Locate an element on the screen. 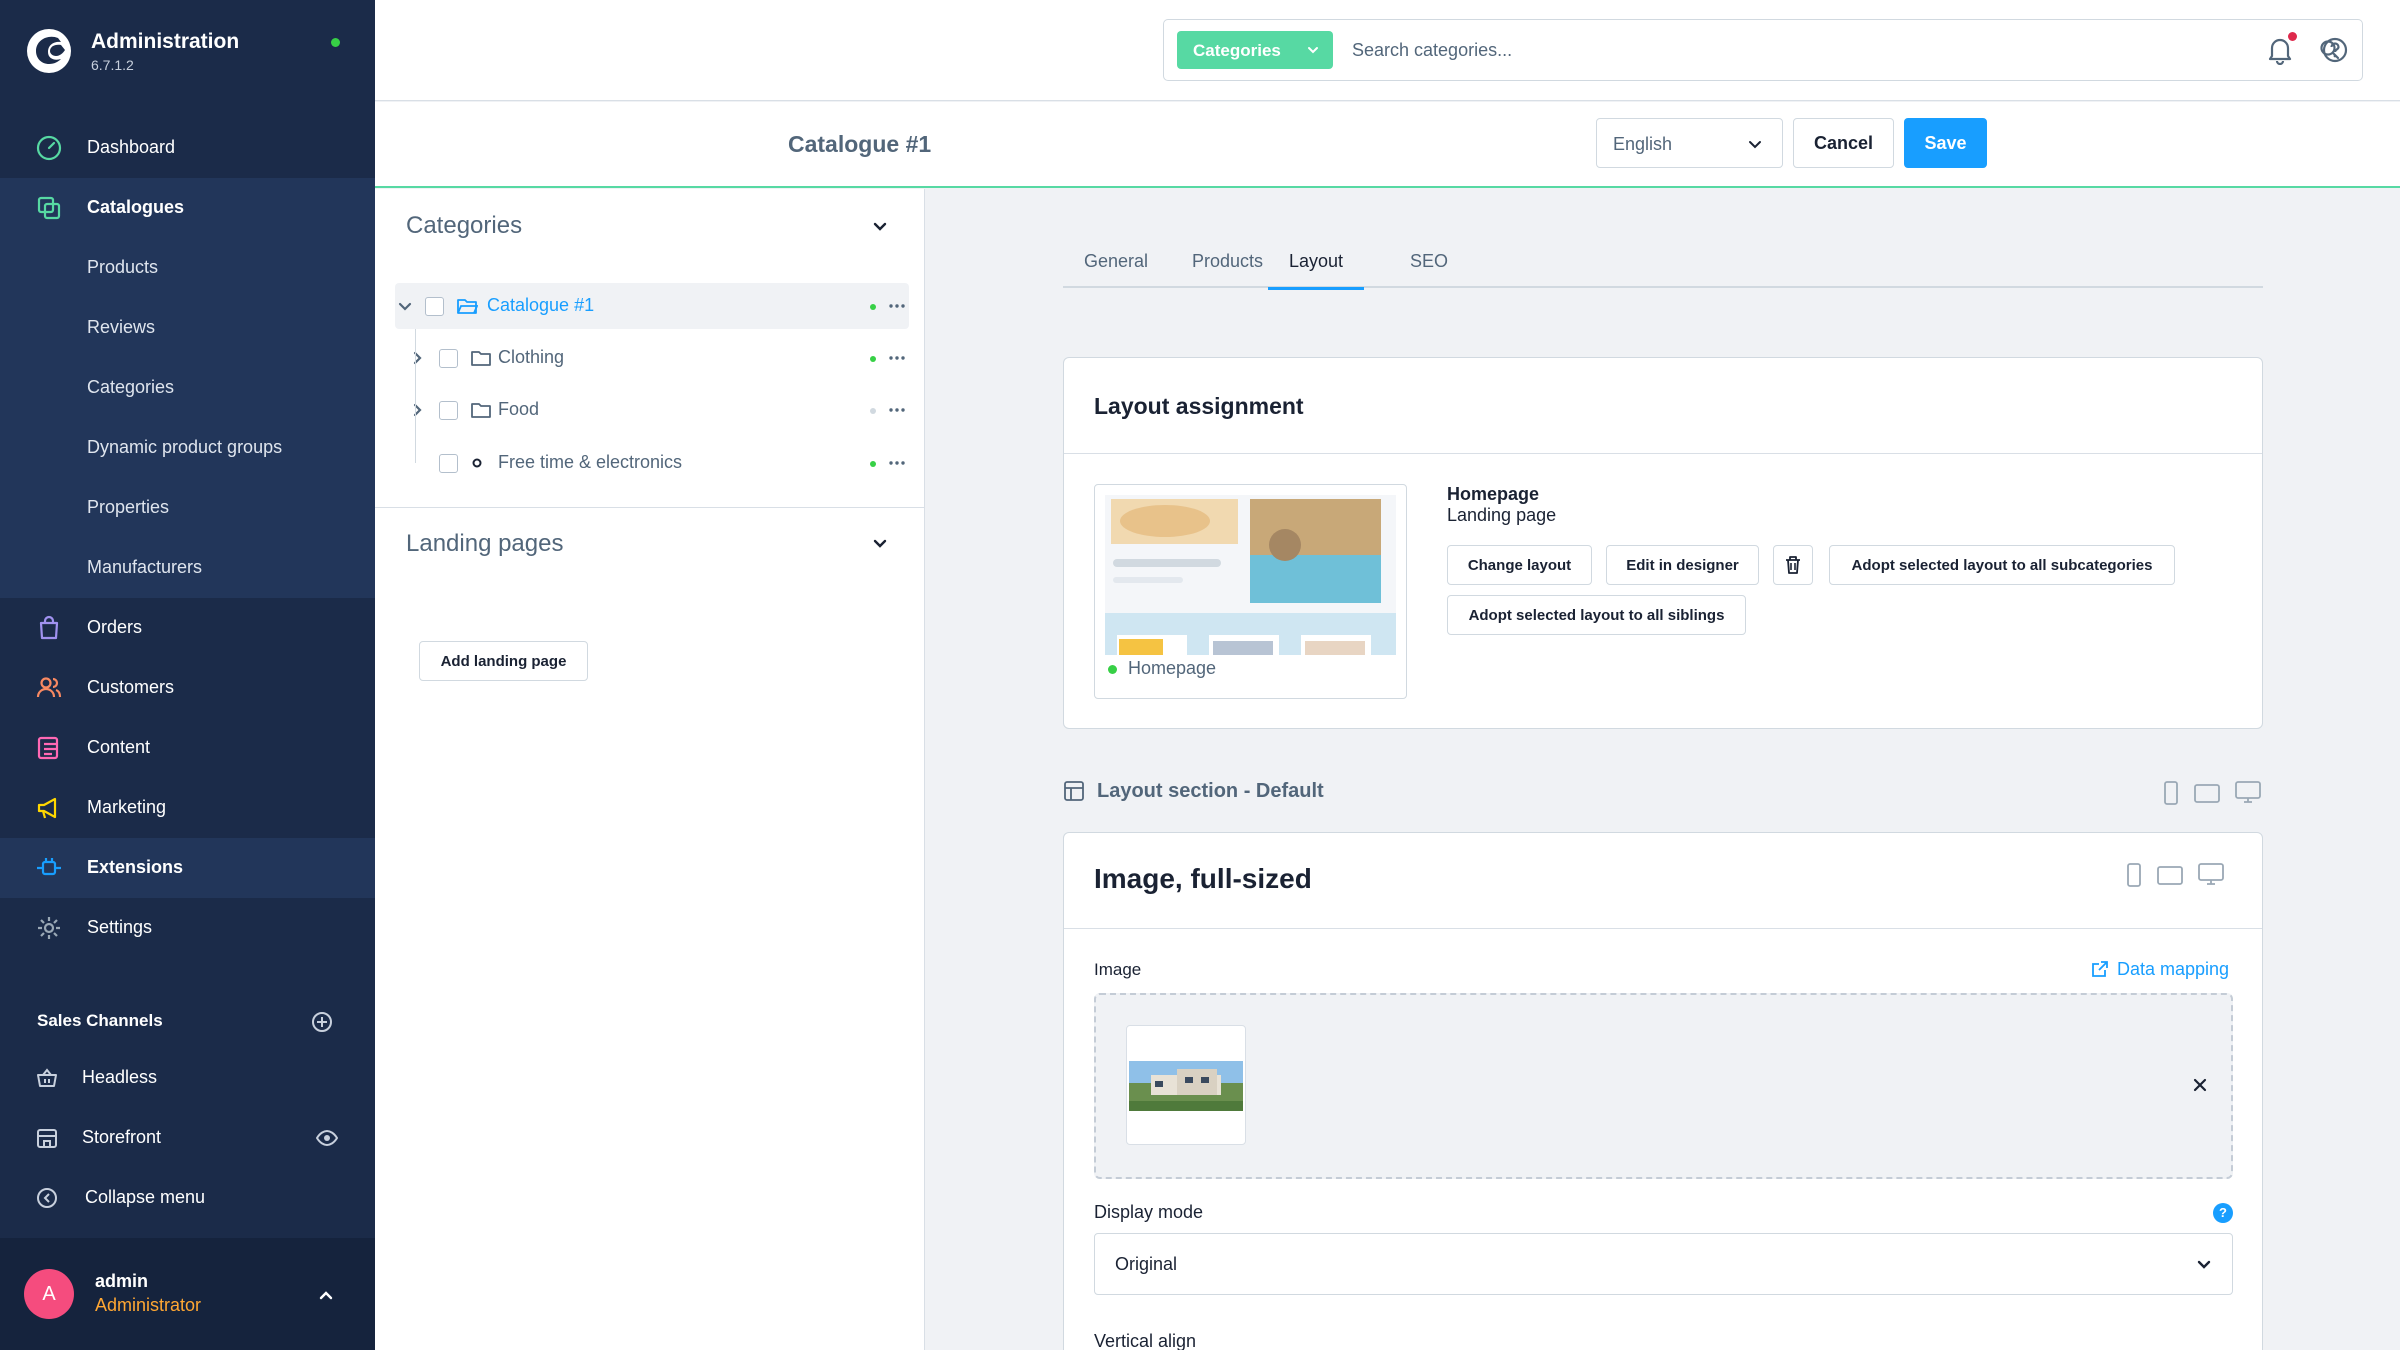  nav-reviews: Reviews is located at coordinates (187, 328).